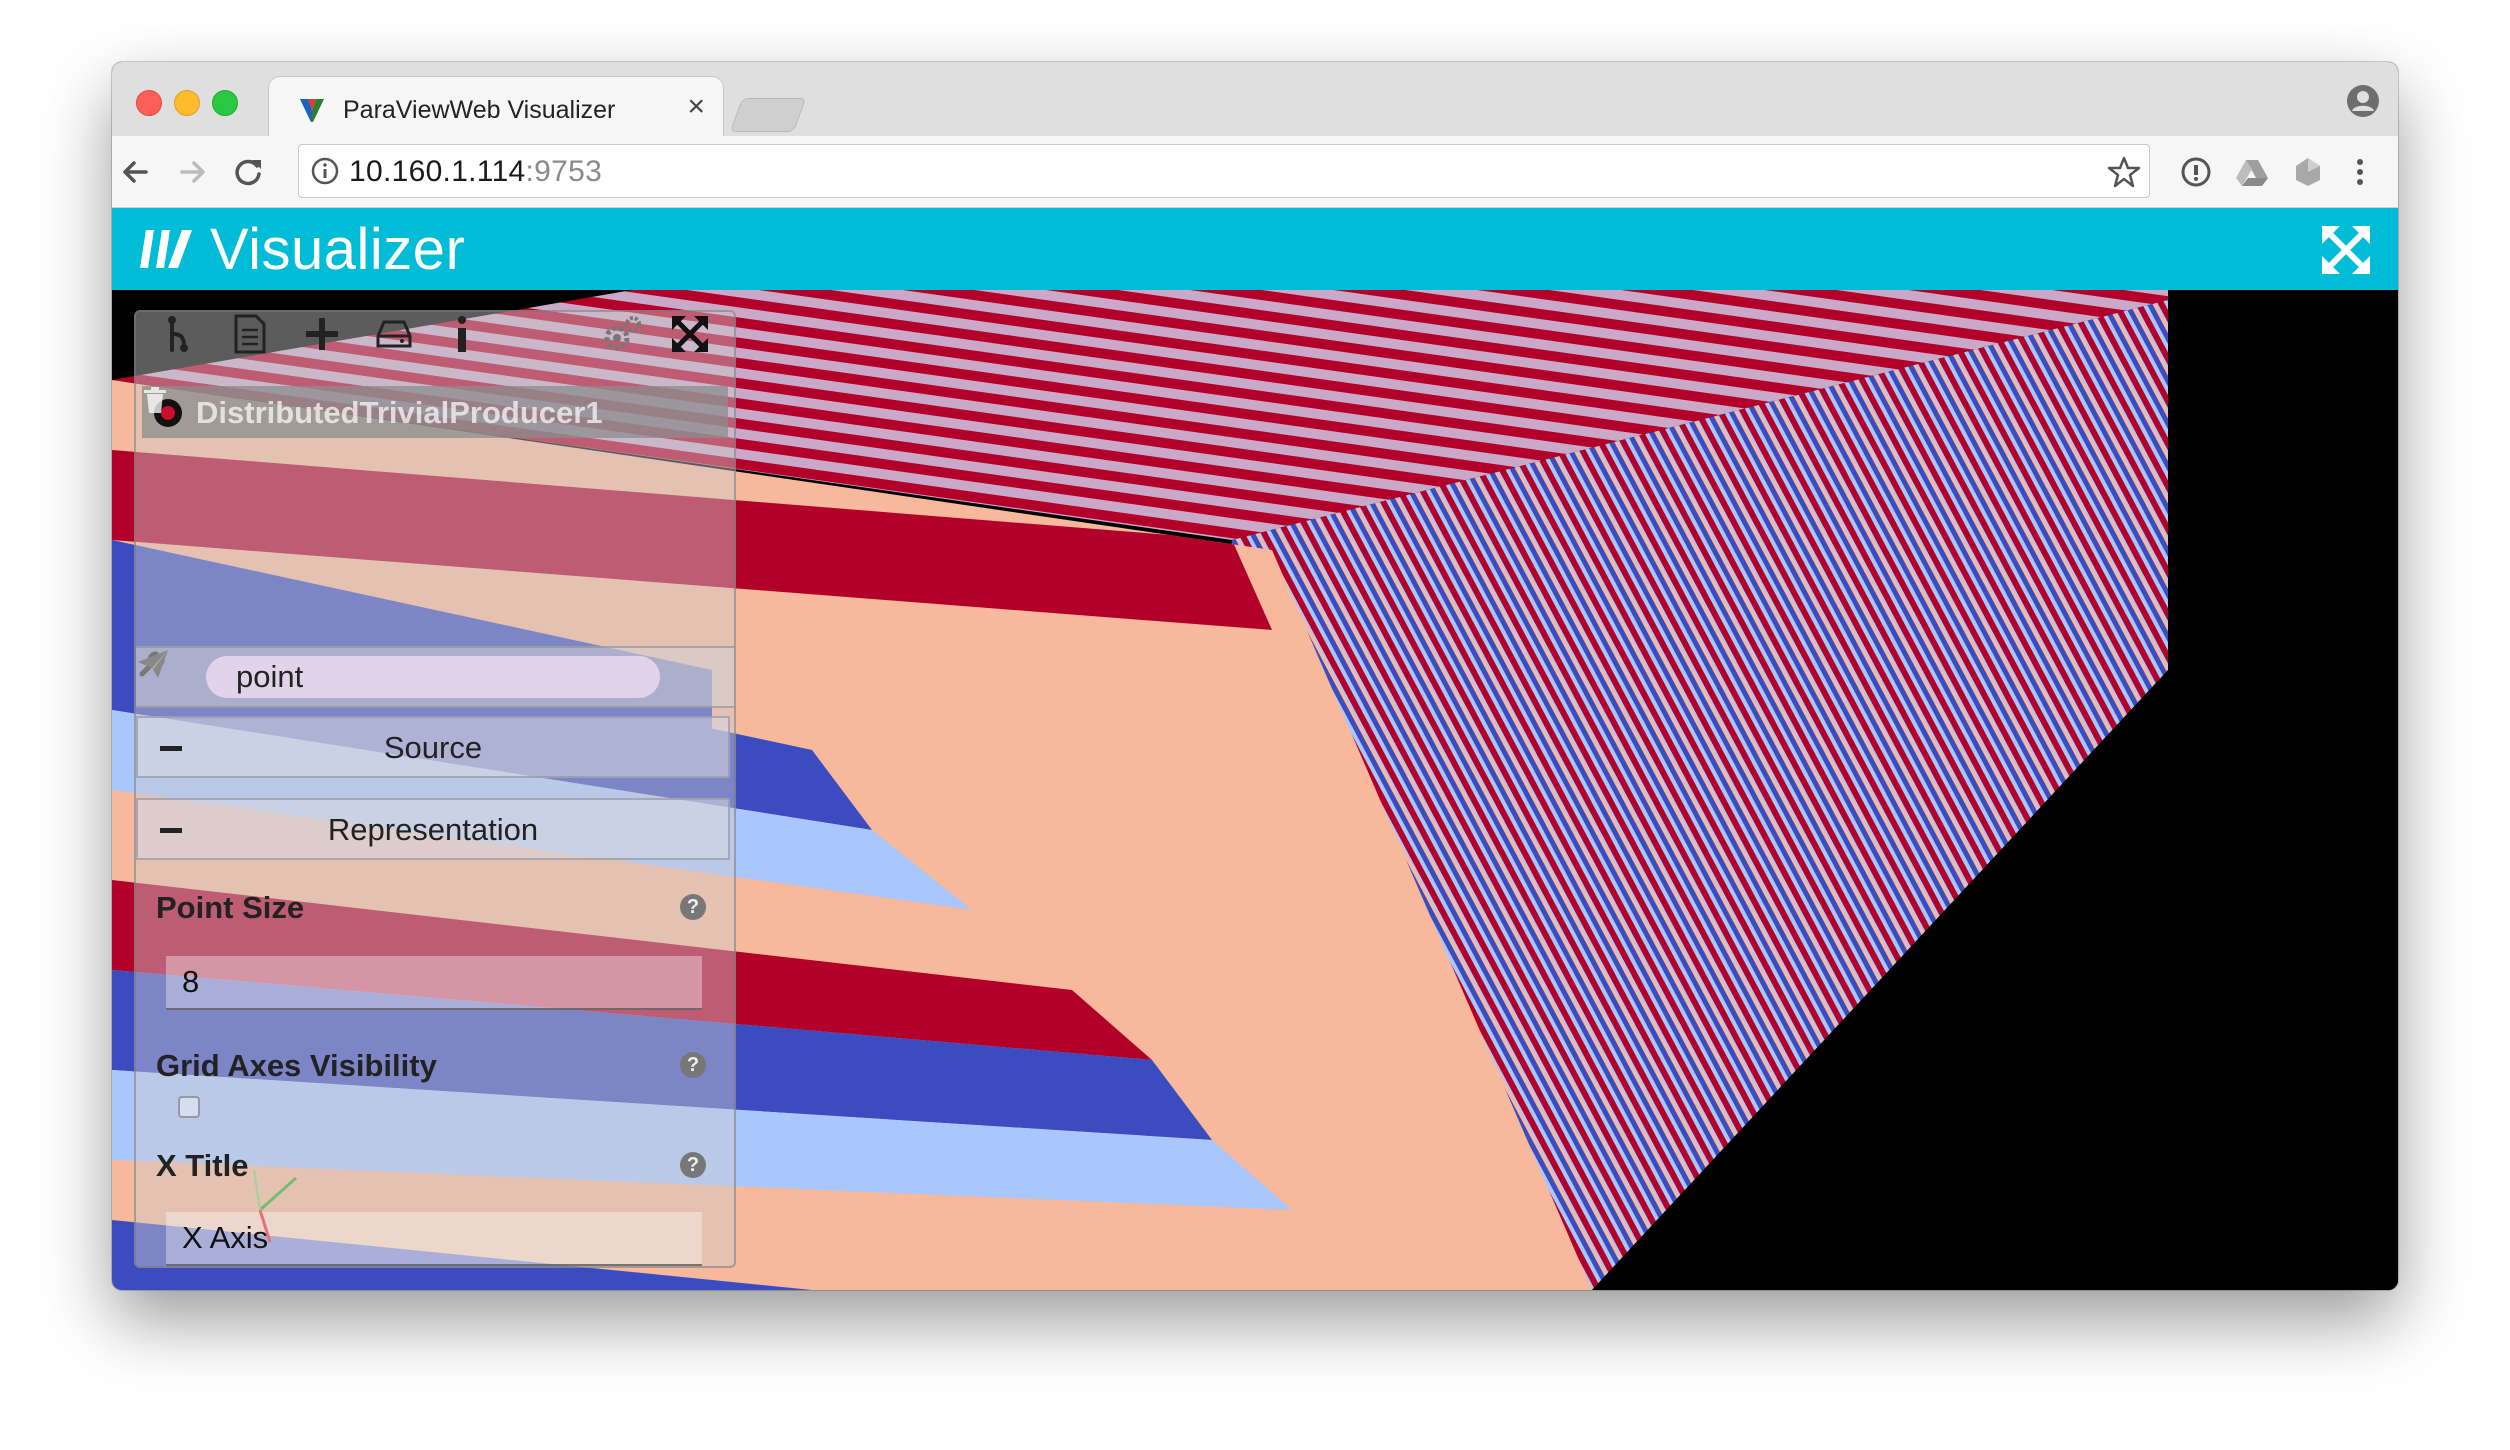  I want to click on pipeline-icon, so click(180, 334).